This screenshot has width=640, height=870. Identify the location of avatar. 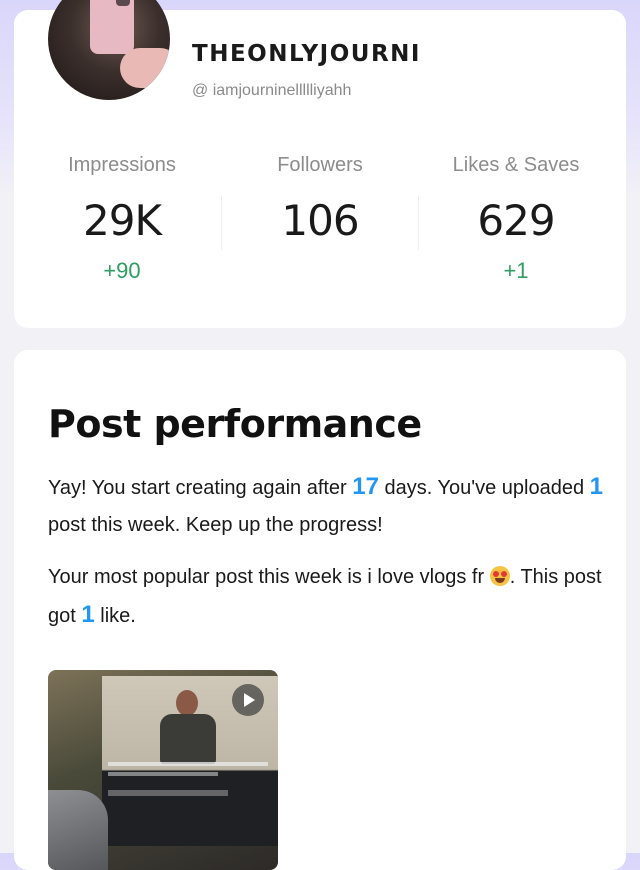
(109, 50).